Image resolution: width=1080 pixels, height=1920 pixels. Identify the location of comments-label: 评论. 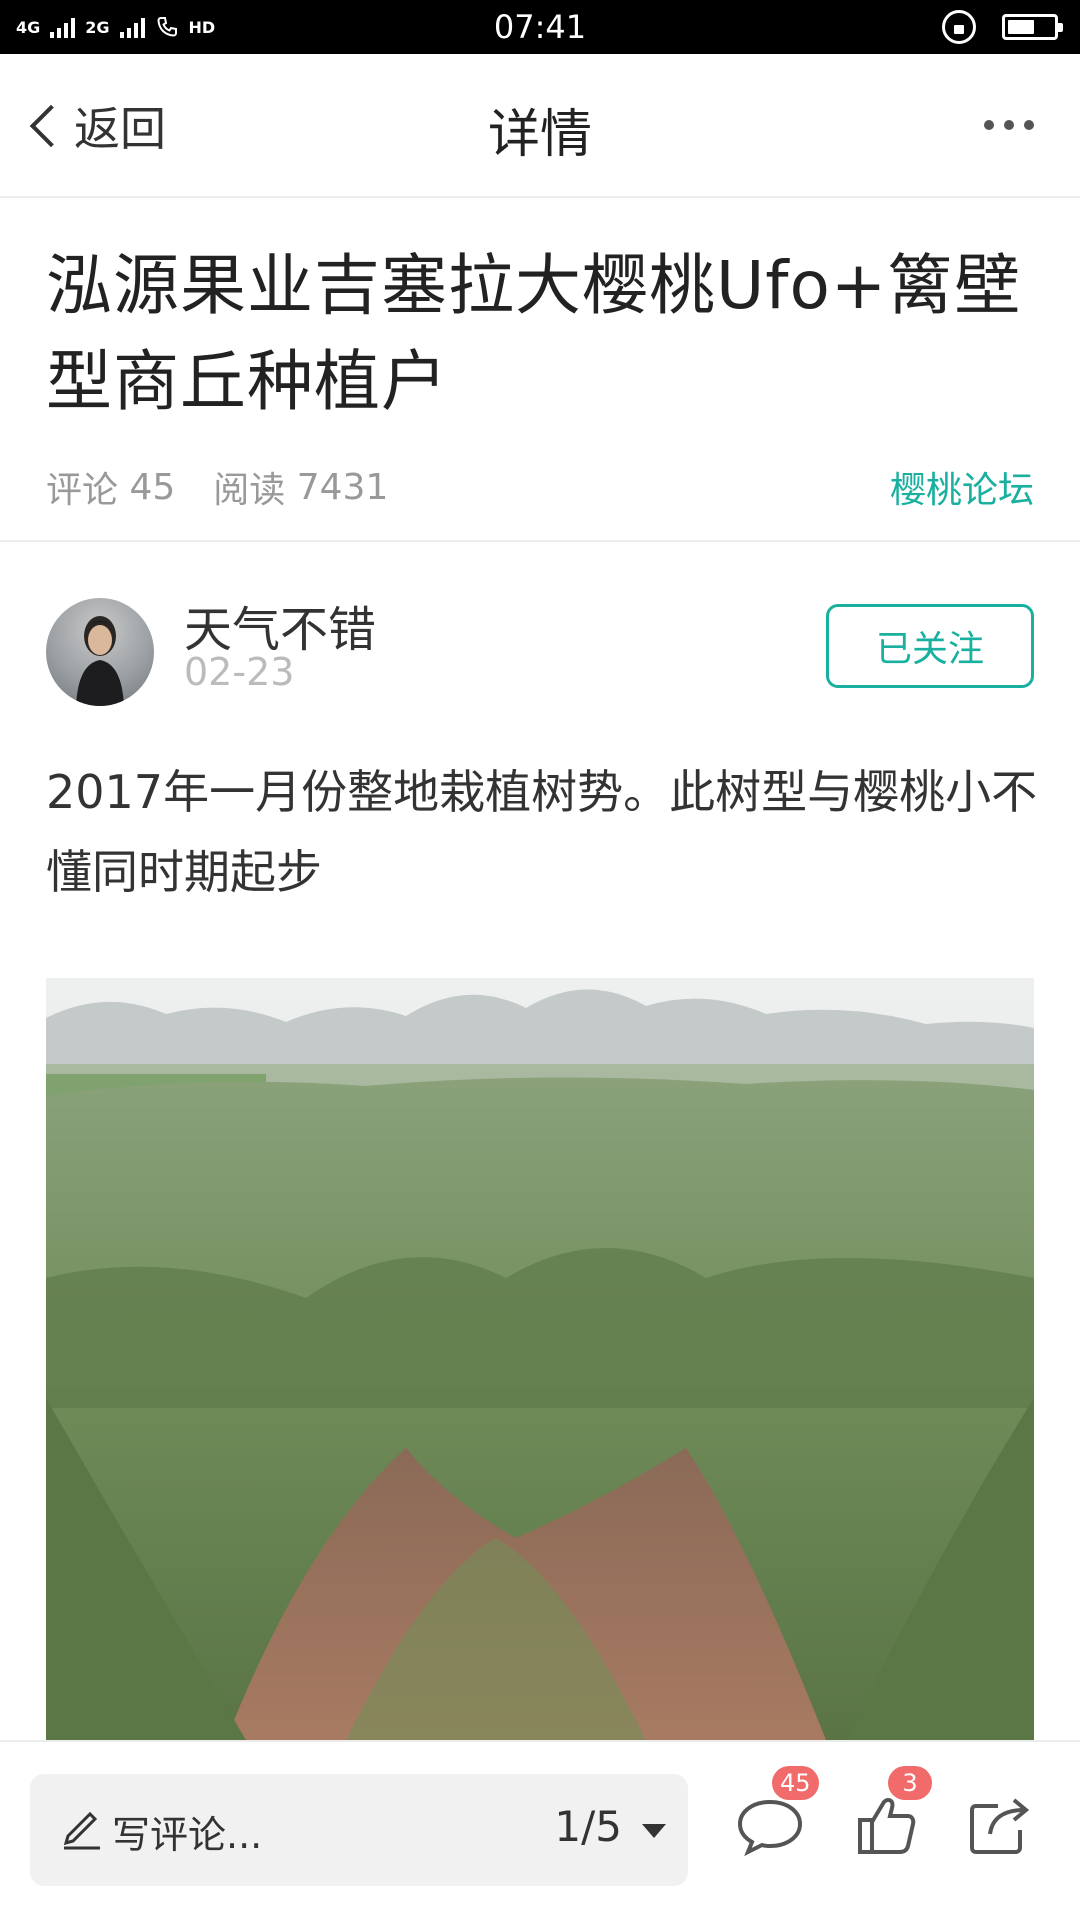
(82, 490).